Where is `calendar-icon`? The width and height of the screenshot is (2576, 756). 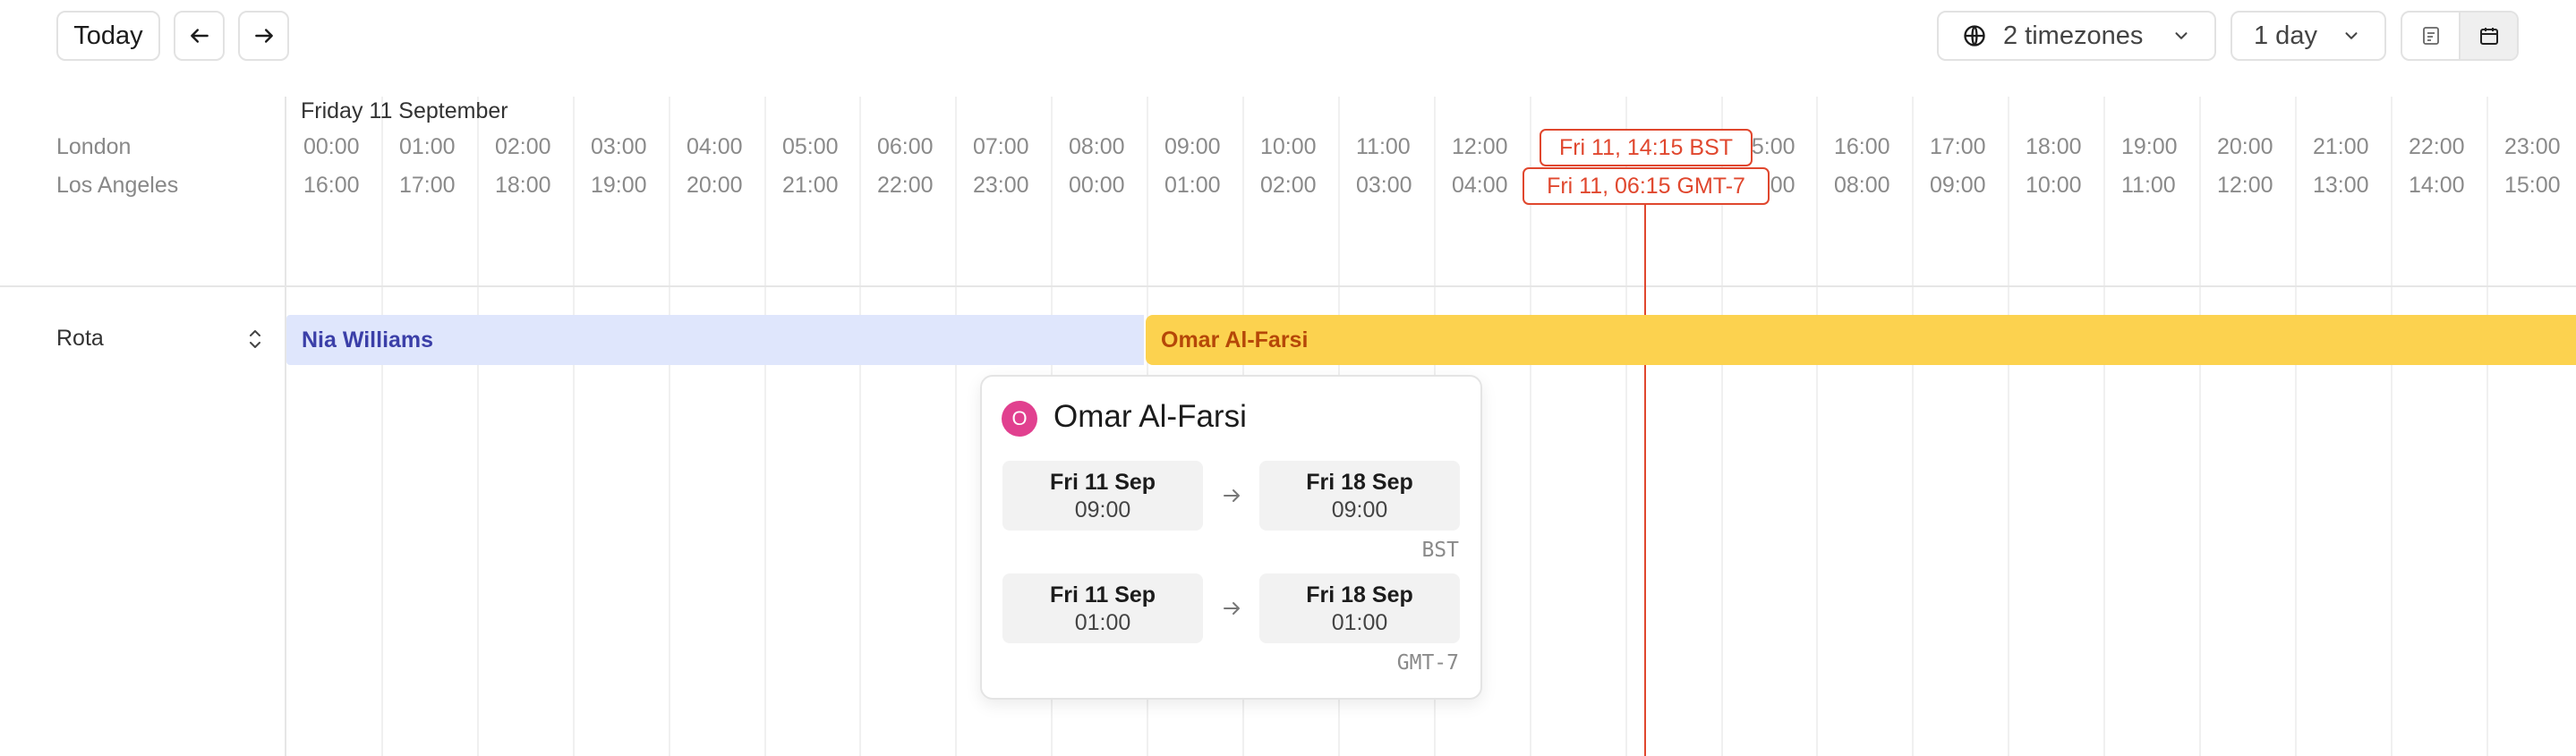 calendar-icon is located at coordinates (2488, 36).